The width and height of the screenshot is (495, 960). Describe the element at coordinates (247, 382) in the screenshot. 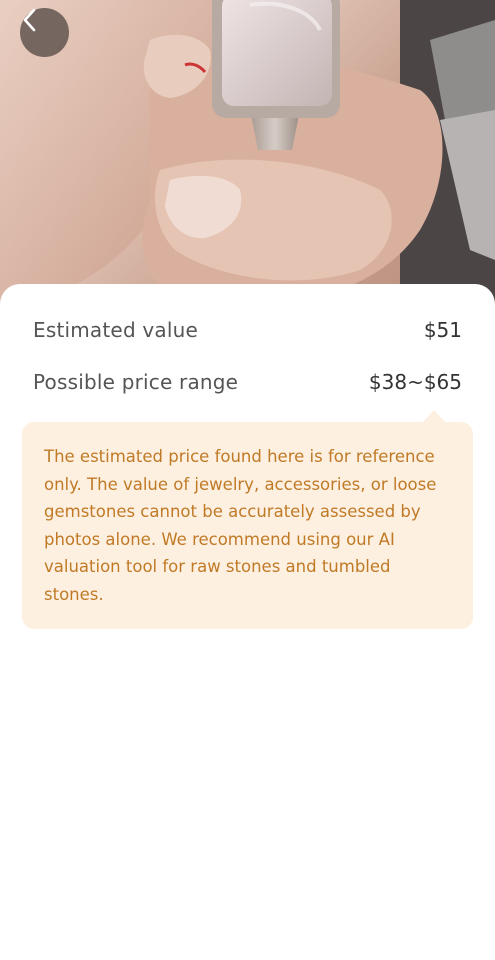

I see `price-range-row: Possible price range $38~$65` at that location.